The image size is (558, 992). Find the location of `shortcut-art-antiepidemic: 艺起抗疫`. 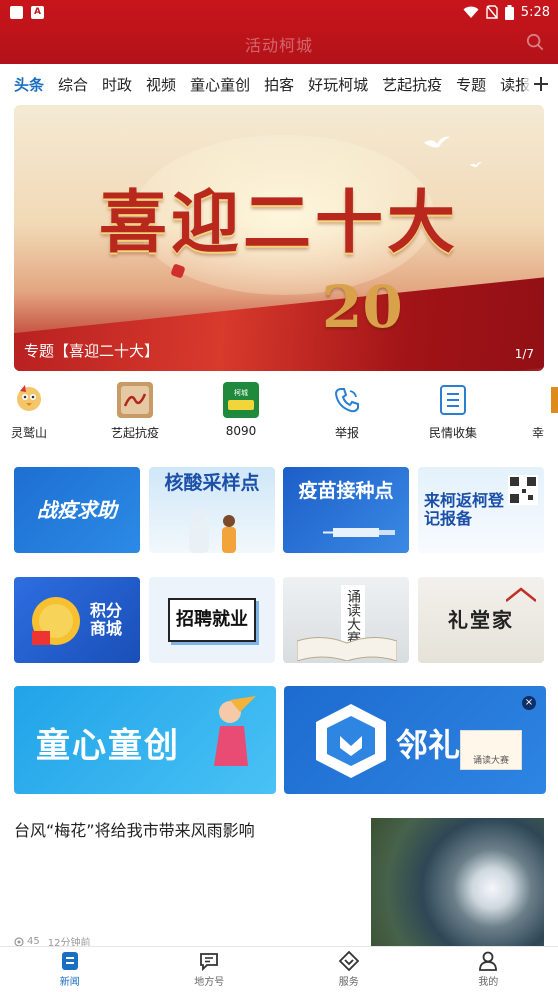

shortcut-art-antiepidemic: 艺起抗疫 is located at coordinates (135, 409).